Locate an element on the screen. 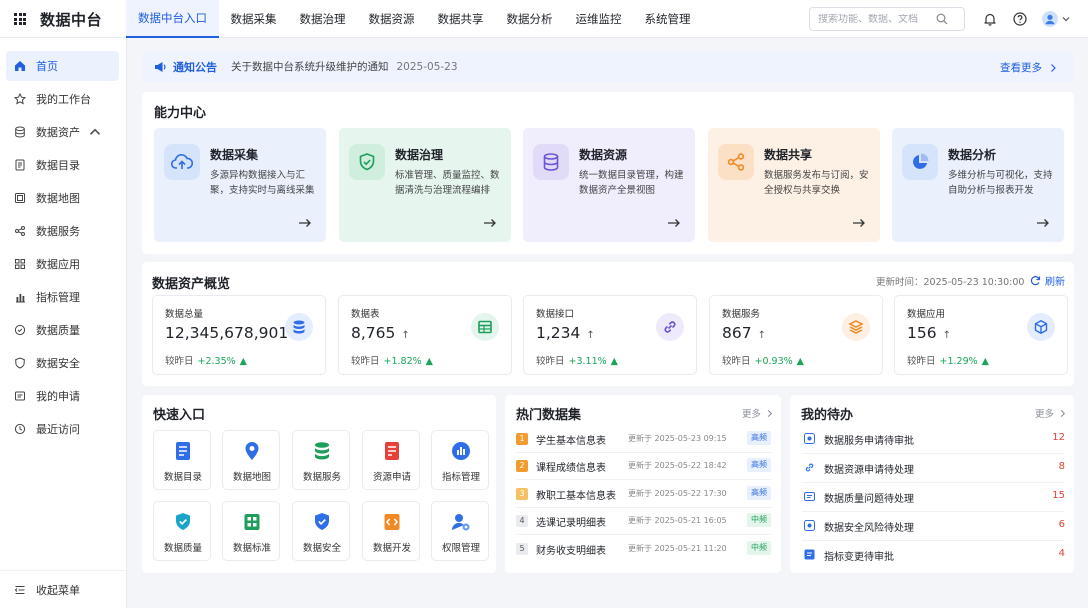 This screenshot has height=608, width=1088. catalog-icon is located at coordinates (20, 165).